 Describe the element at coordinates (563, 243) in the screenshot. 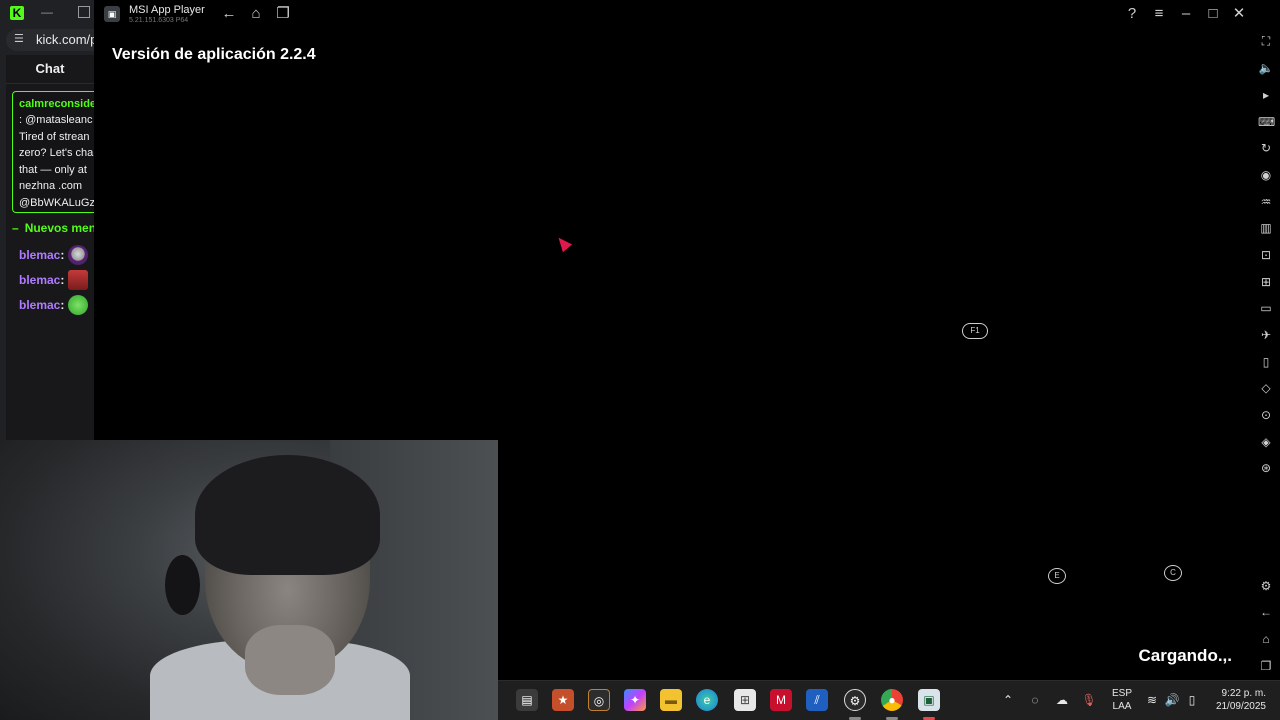

I see `mouse-cursor-icon` at that location.